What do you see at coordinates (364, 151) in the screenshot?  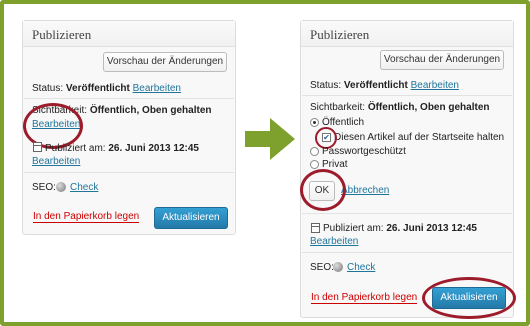 I see `radio-password-label: Passwortgeschützt` at bounding box center [364, 151].